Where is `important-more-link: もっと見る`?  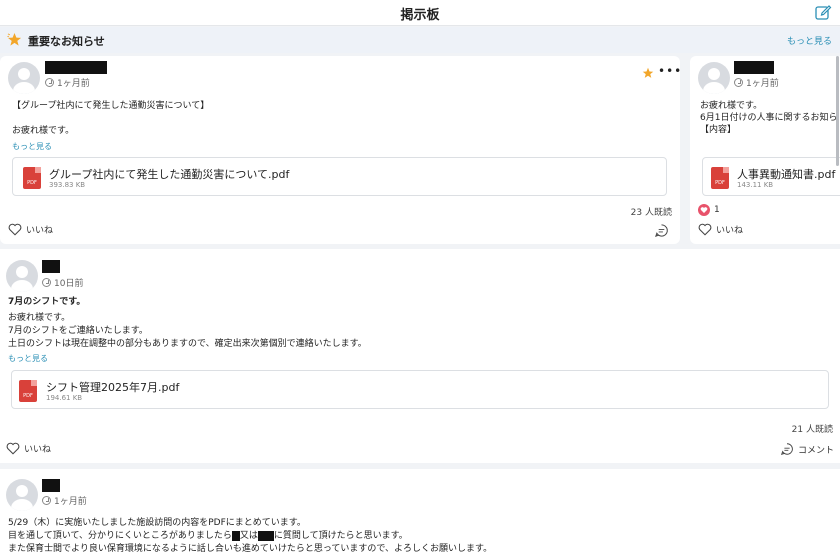
important-more-link: もっと見る is located at coordinates (809, 40).